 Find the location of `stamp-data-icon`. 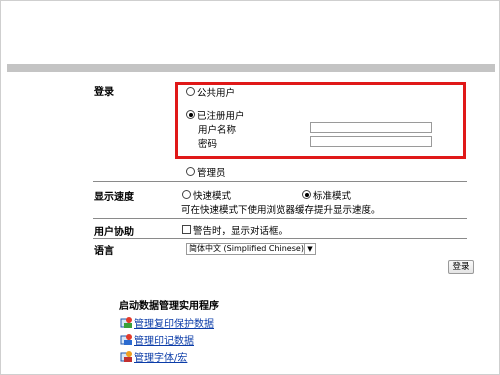

stamp-data-icon is located at coordinates (126, 339).